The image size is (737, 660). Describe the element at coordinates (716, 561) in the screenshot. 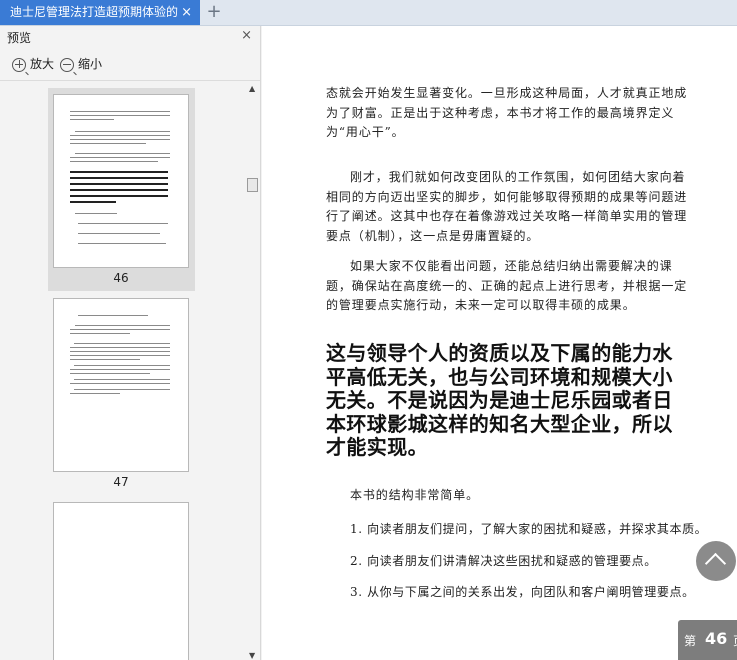

I see `back-to-top-button` at that location.